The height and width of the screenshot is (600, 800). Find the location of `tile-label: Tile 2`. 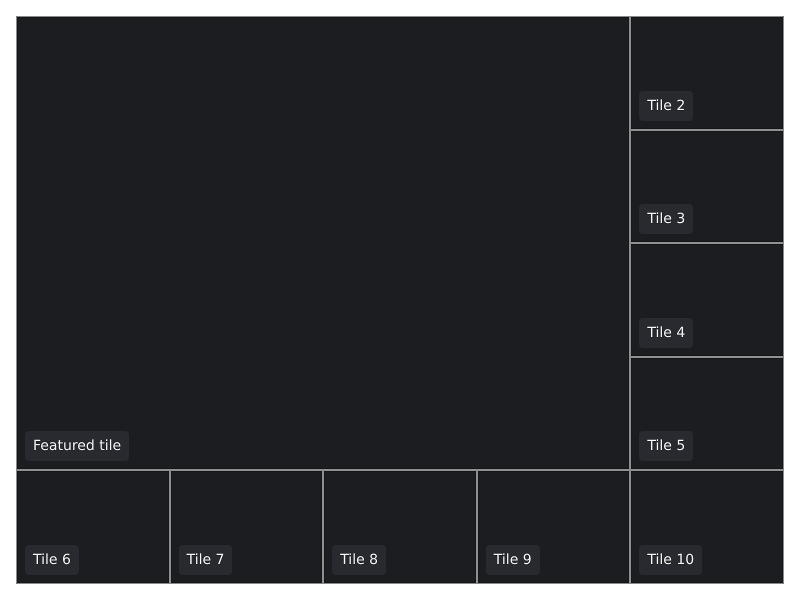

tile-label: Tile 2 is located at coordinates (666, 105).